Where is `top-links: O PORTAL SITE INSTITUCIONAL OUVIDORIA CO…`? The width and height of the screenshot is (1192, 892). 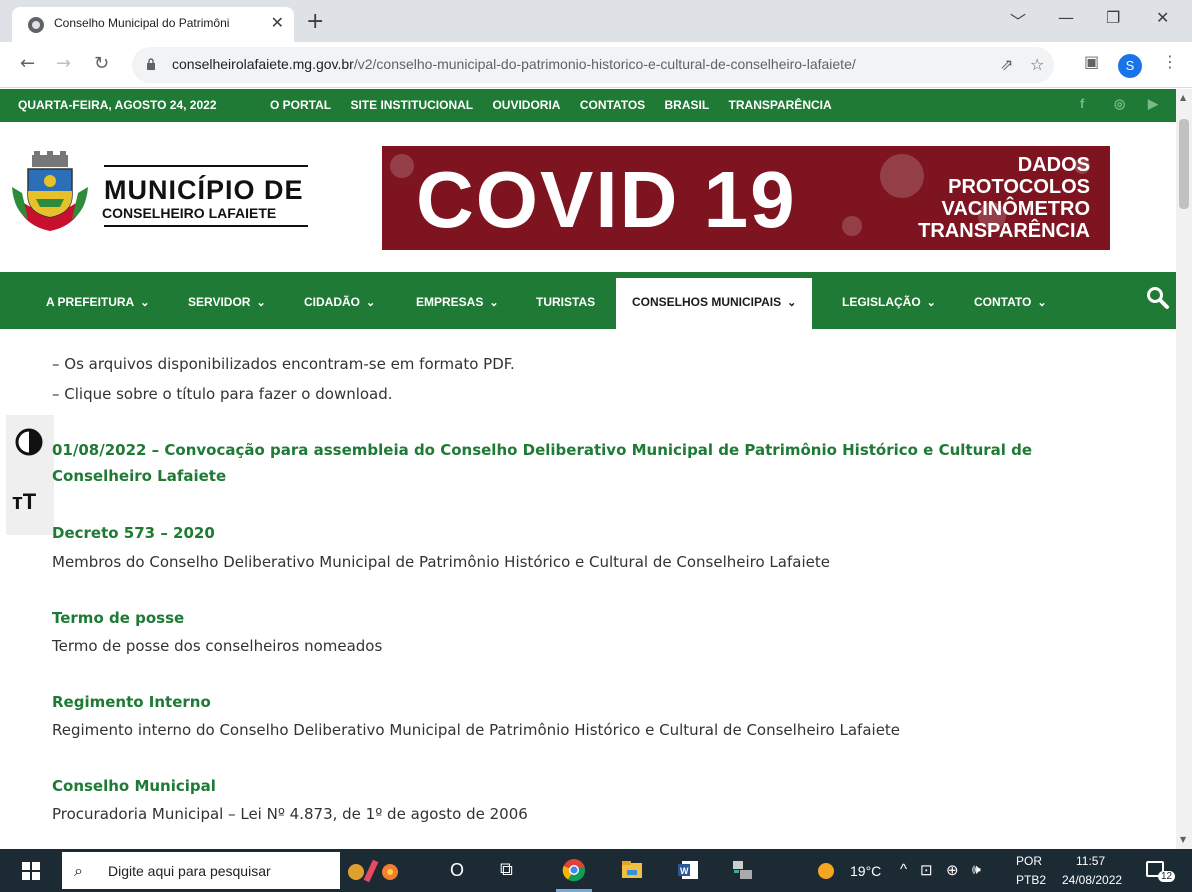 top-links: O PORTAL SITE INSTITUCIONAL OUVIDORIA CO… is located at coordinates (559, 105).